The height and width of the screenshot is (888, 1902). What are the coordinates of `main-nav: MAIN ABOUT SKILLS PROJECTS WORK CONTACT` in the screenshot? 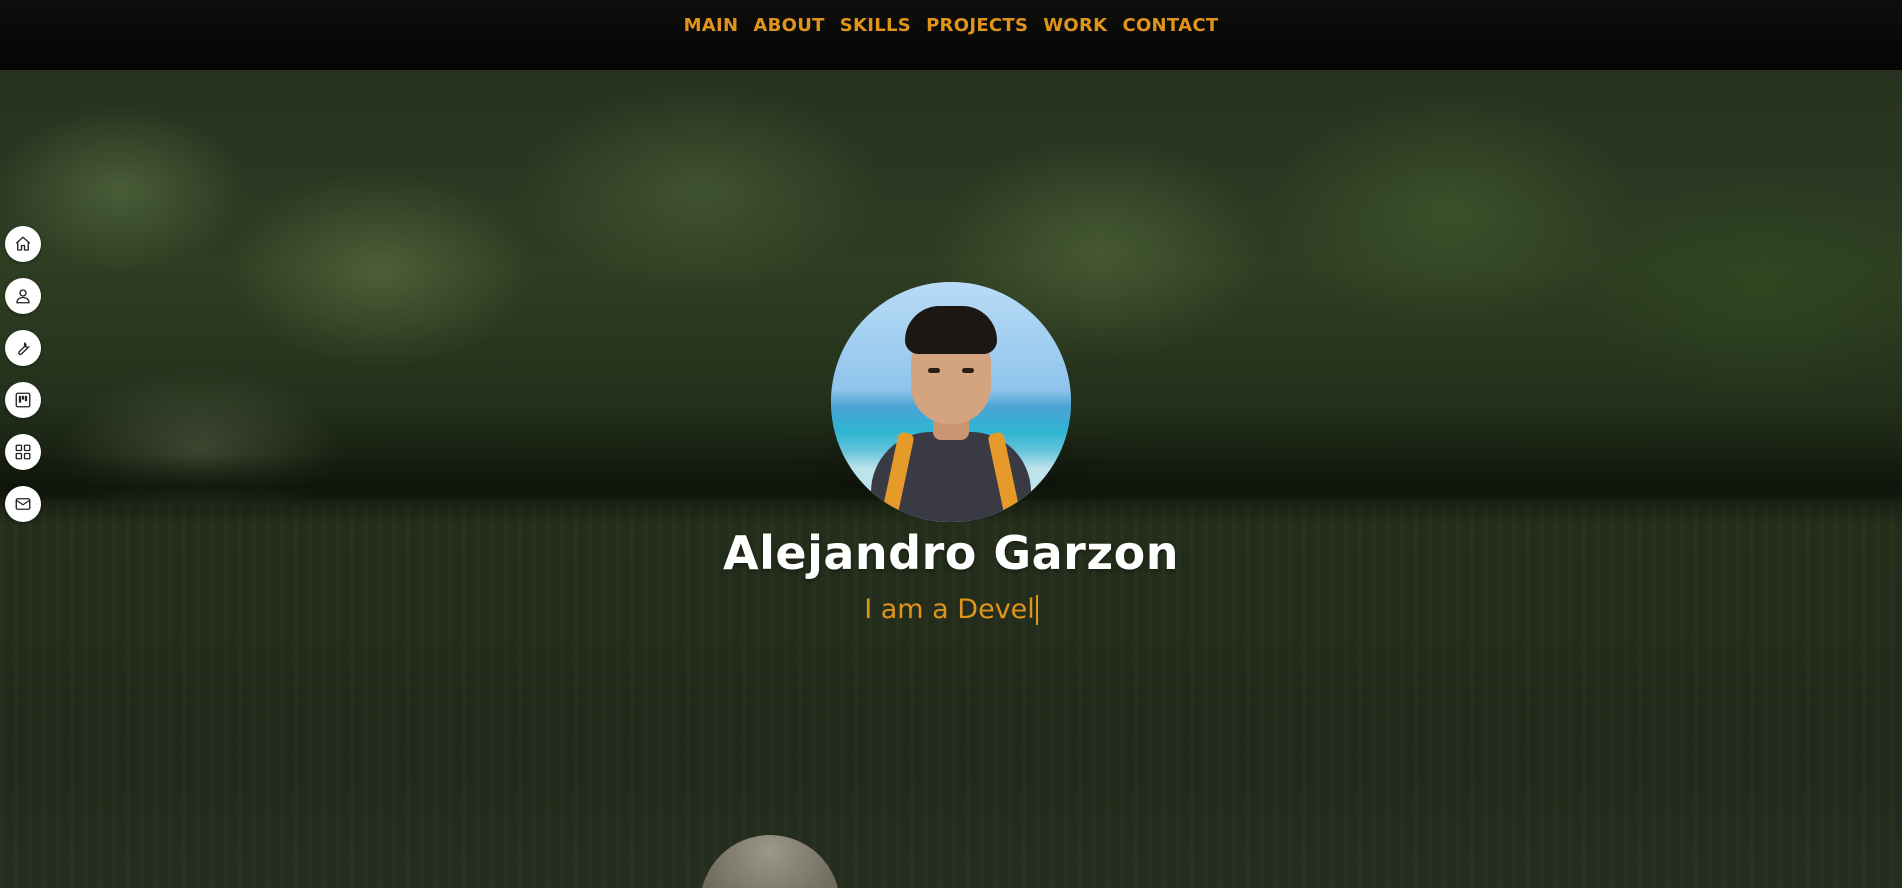 It's located at (951, 25).